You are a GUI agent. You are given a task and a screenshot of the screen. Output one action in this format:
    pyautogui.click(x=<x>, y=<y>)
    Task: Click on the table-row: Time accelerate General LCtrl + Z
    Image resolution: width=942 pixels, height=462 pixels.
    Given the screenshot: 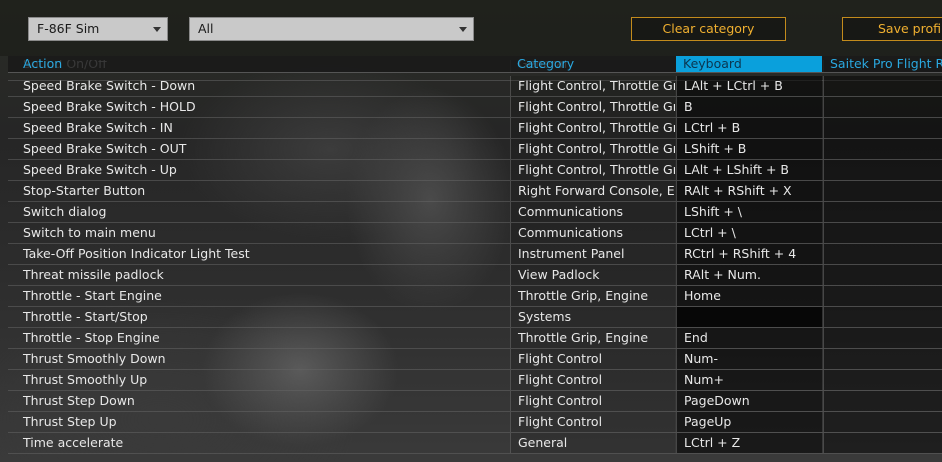 What is the action you would take?
    pyautogui.click(x=475, y=443)
    